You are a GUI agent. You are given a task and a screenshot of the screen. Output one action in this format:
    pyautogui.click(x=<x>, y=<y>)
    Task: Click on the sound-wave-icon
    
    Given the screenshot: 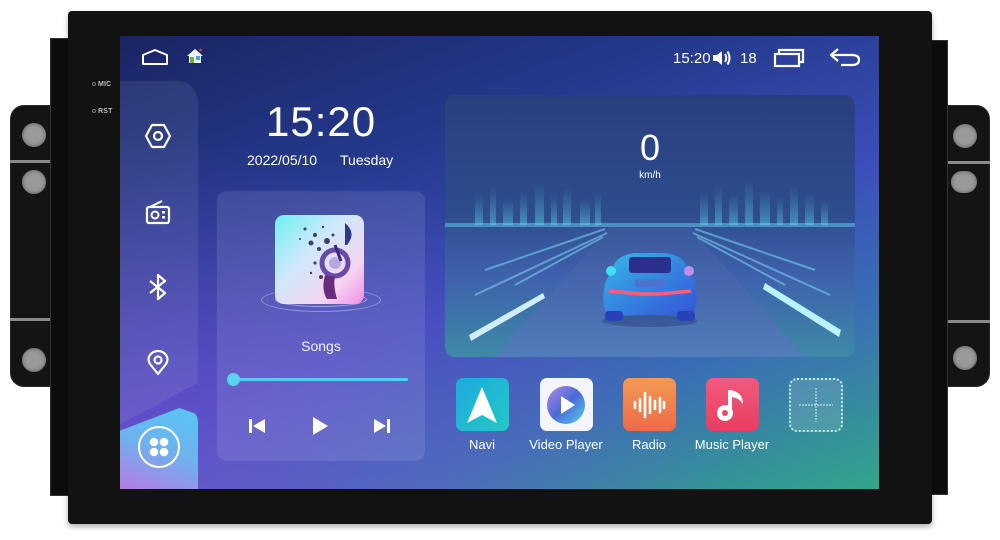 What is the action you would take?
    pyautogui.click(x=649, y=404)
    